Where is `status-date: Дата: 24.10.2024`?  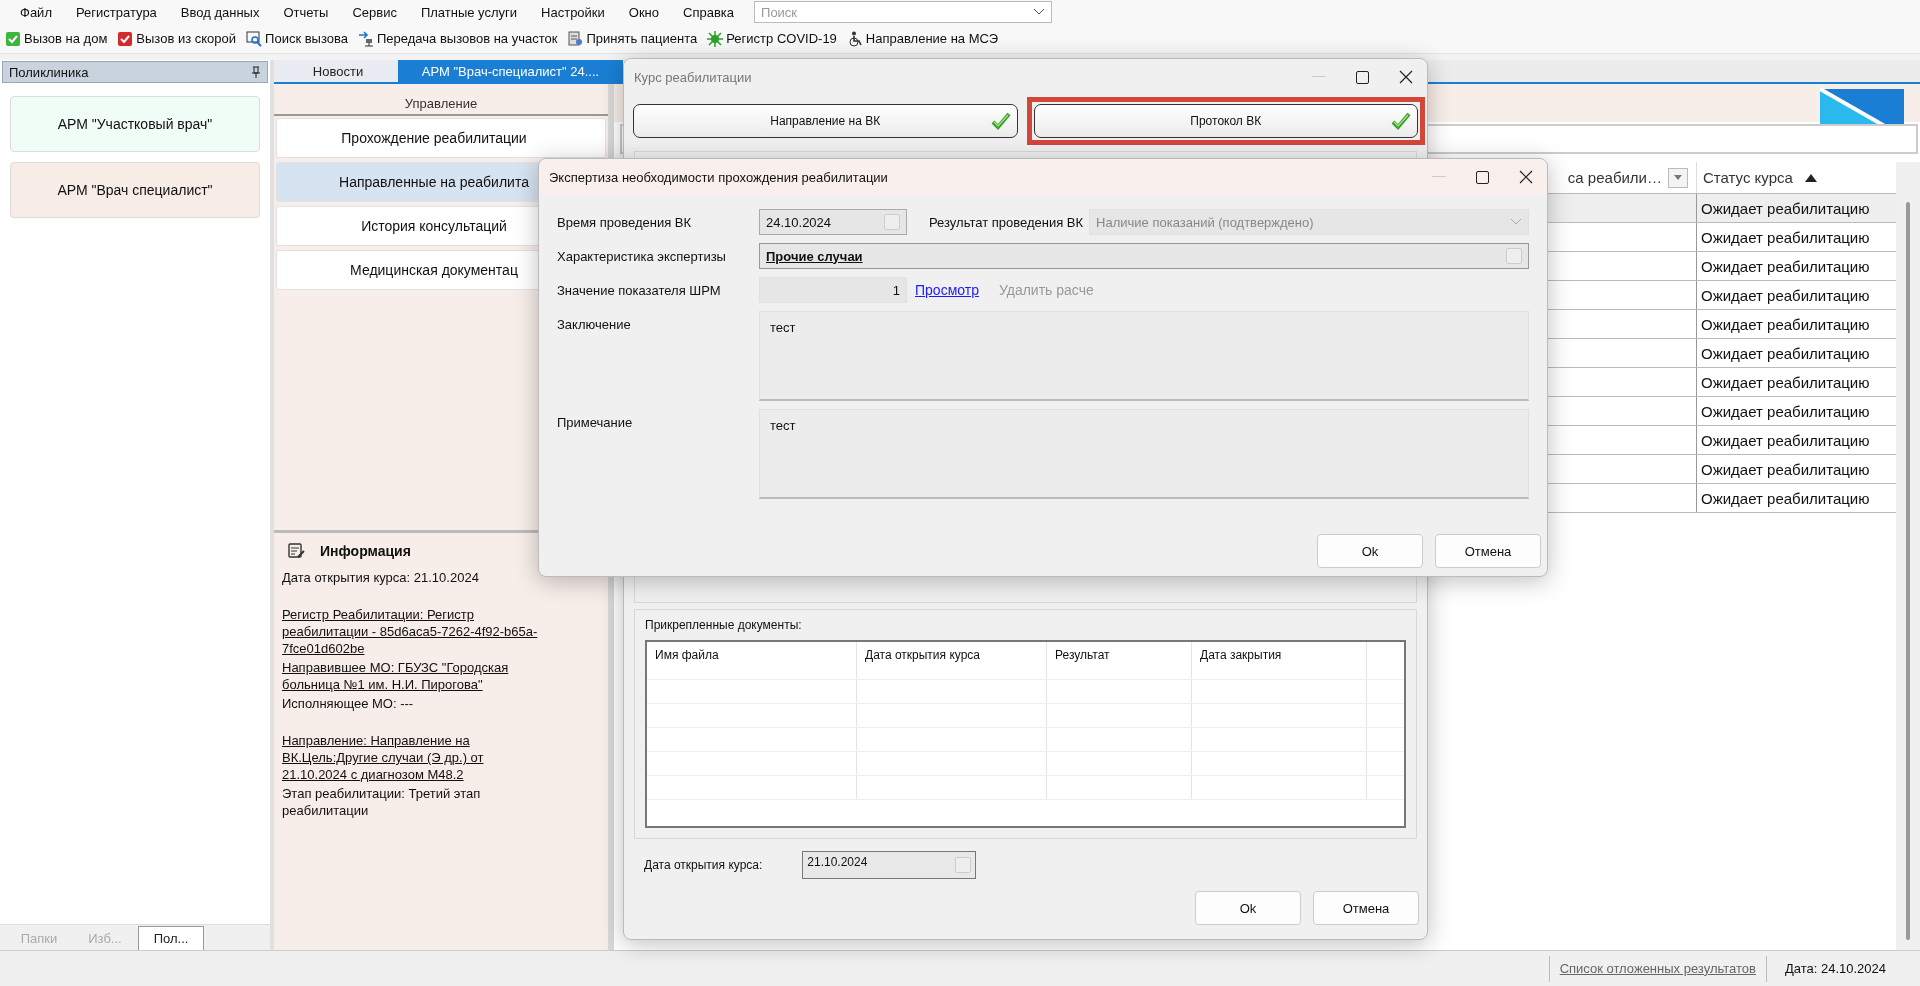 status-date: Дата: 24.10.2024 is located at coordinates (1835, 968).